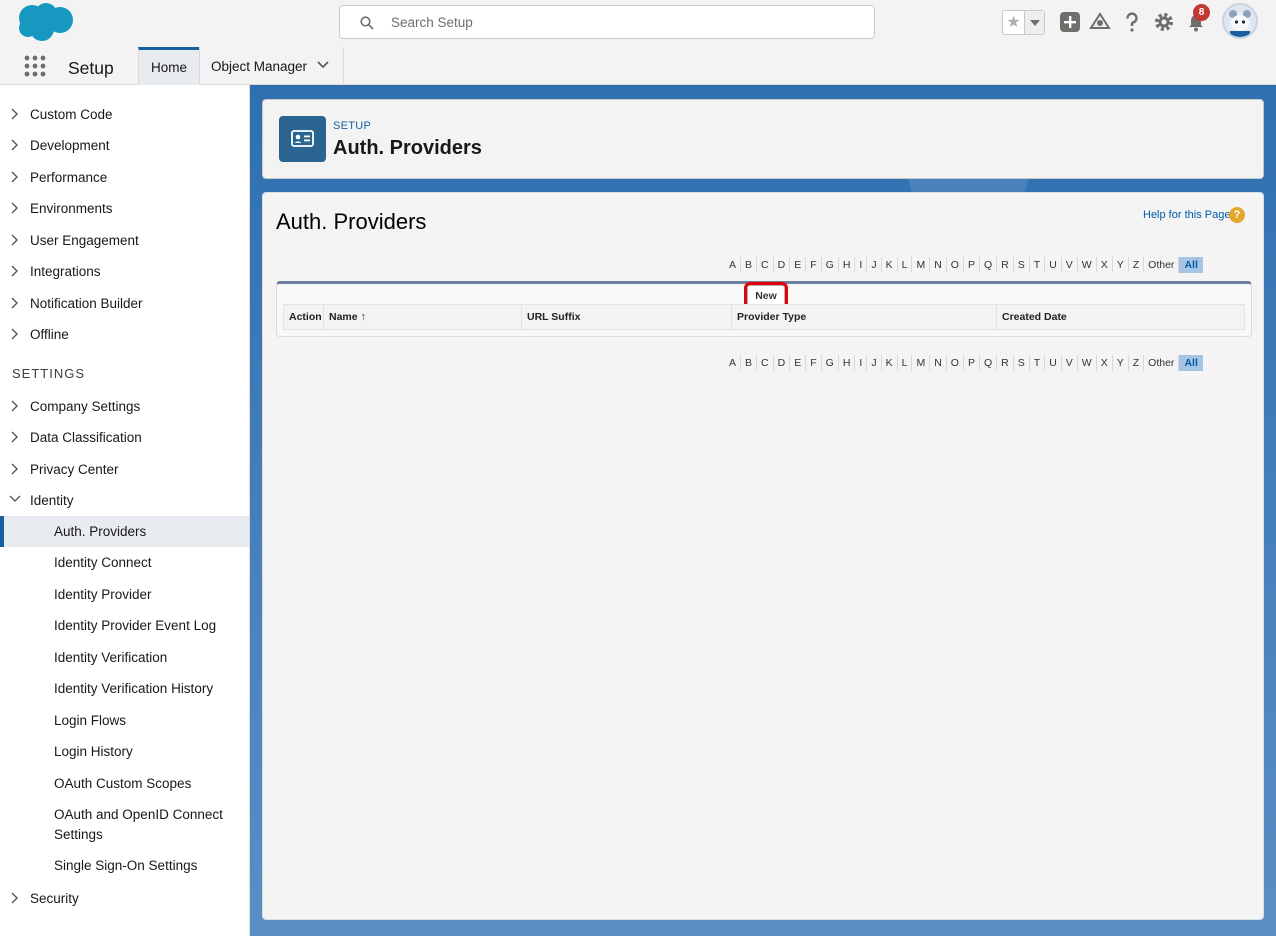 Image resolution: width=1276 pixels, height=936 pixels. I want to click on sidebar-item-offline: Offline, so click(124, 335).